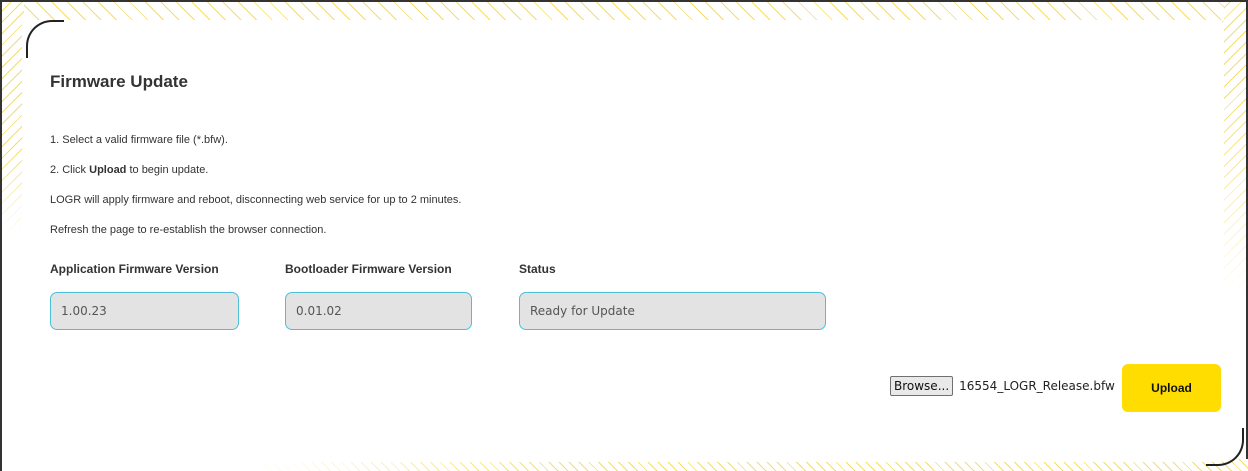  Describe the element at coordinates (1171, 388) in the screenshot. I see `upload-button: Upload` at that location.